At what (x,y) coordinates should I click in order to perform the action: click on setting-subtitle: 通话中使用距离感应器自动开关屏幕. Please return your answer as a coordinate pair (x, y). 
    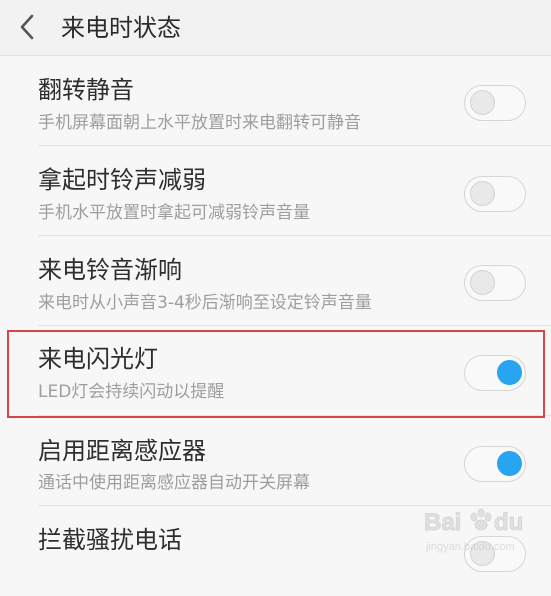
    Looking at the image, I should click on (174, 483).